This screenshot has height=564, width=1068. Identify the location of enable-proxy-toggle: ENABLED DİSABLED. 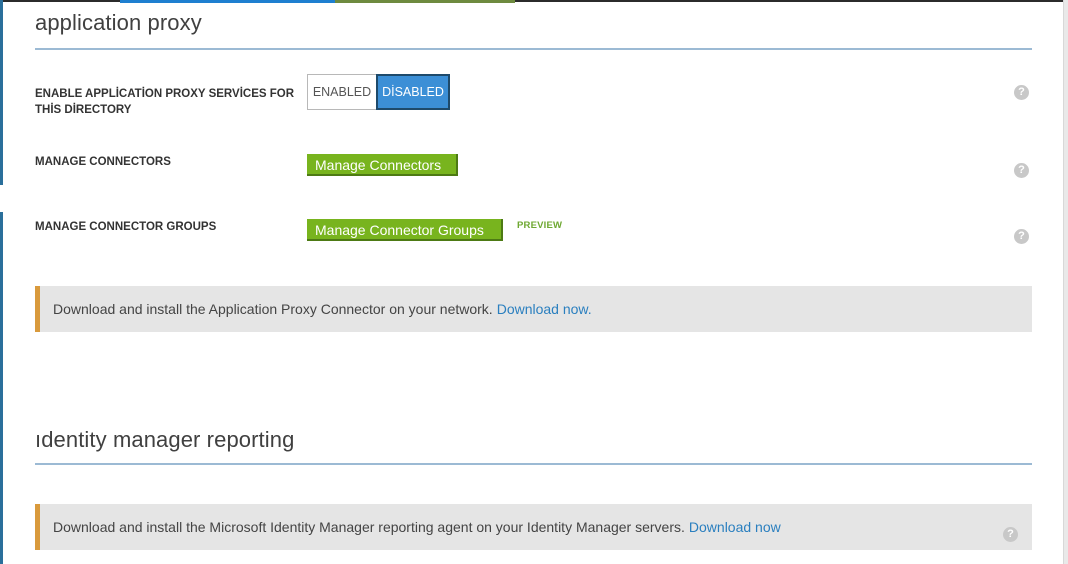
(378, 92).